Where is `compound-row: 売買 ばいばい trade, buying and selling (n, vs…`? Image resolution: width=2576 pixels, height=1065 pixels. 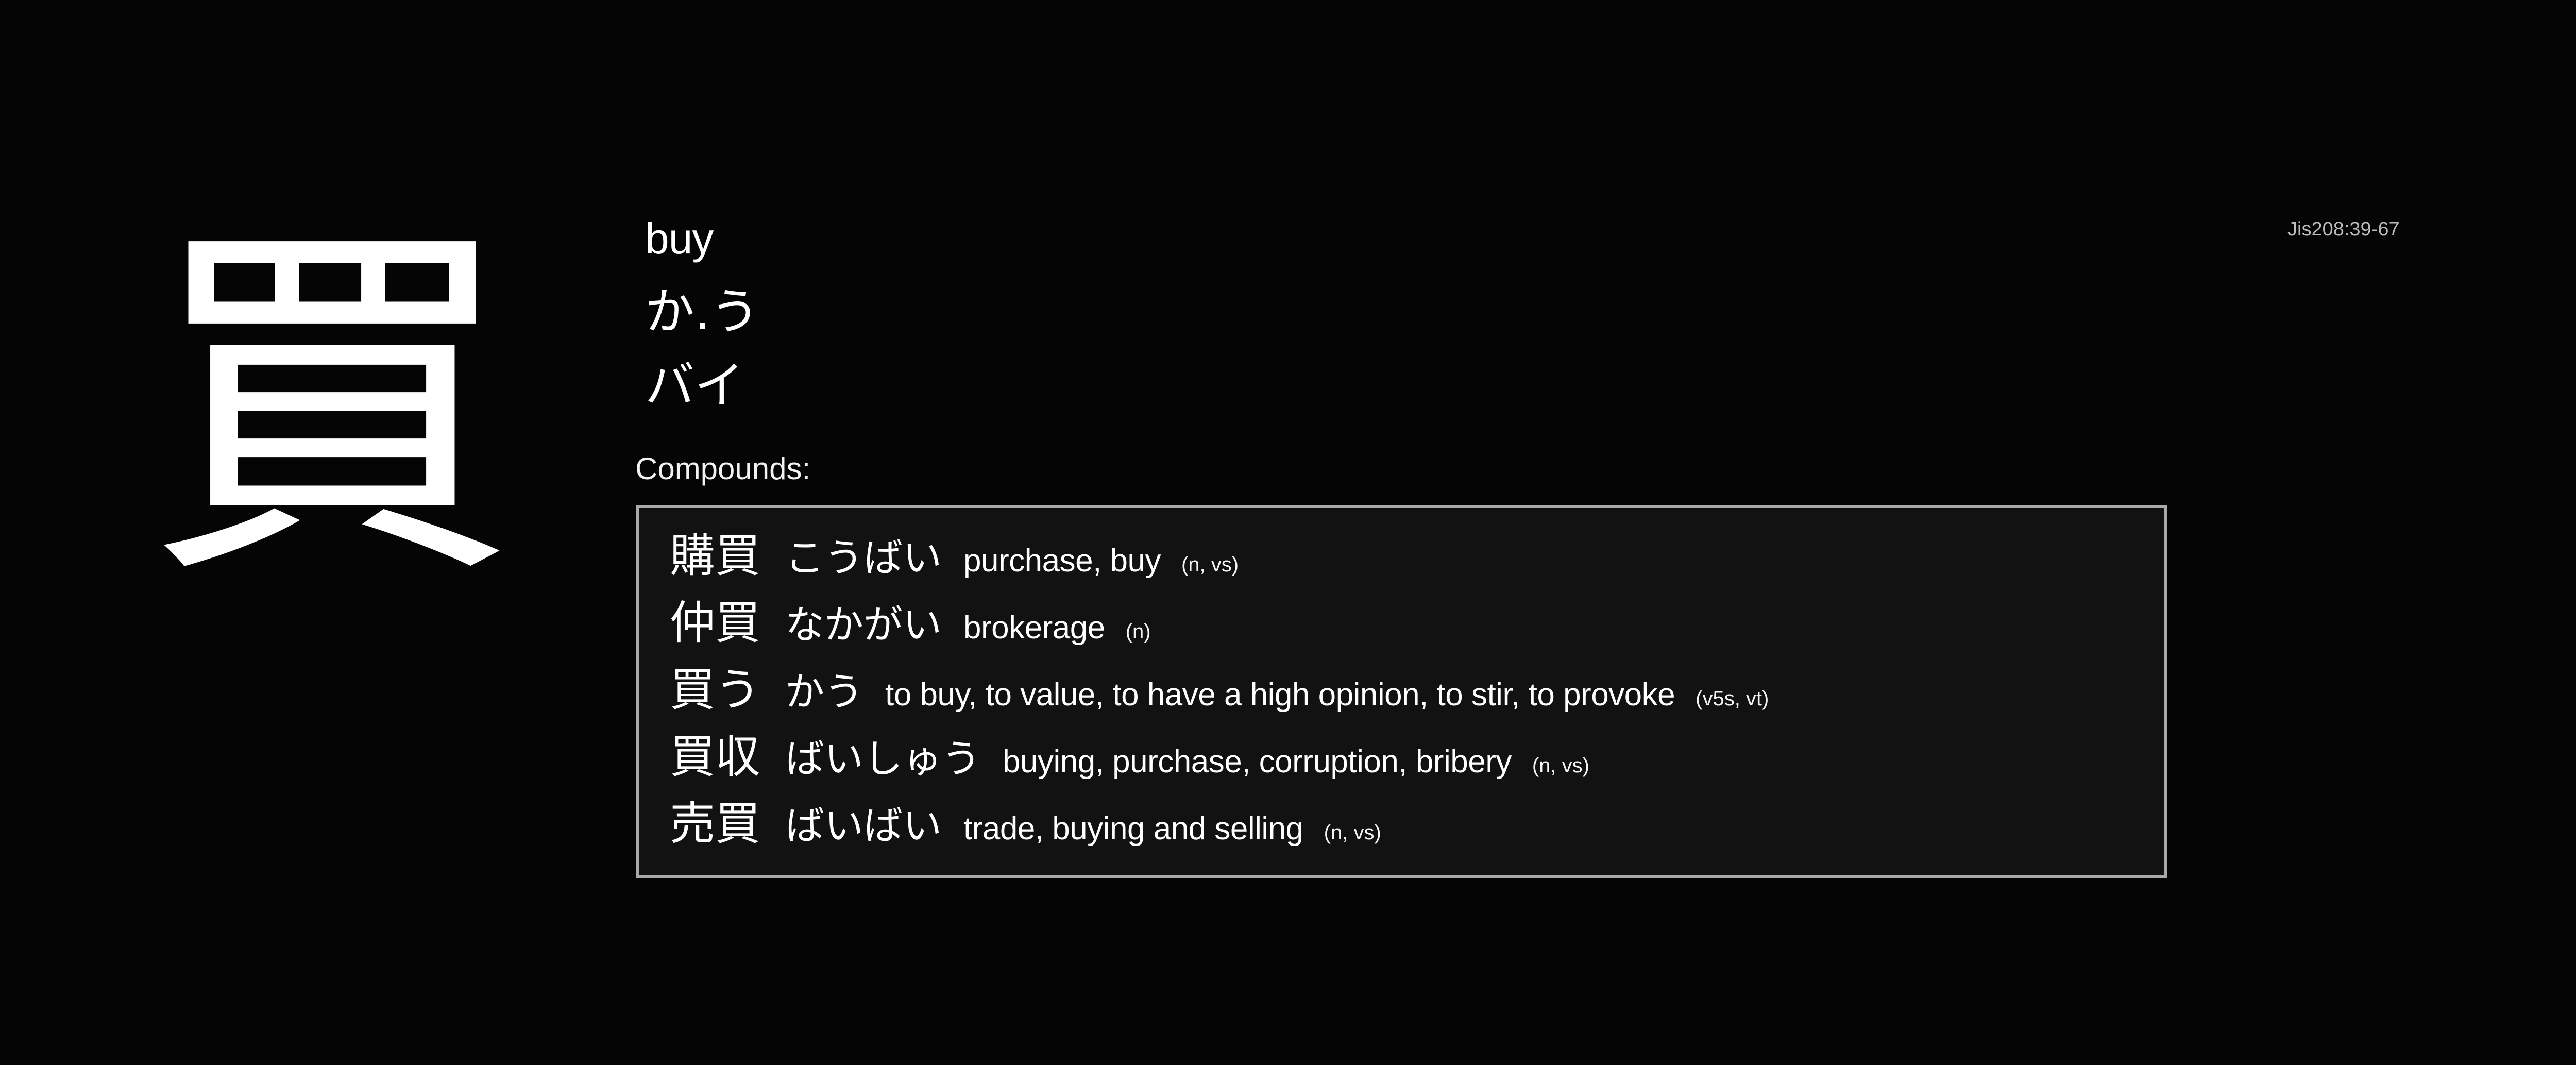
compound-row: 売買 ばいばい trade, buying and selling (n, vs… is located at coordinates (1417, 823).